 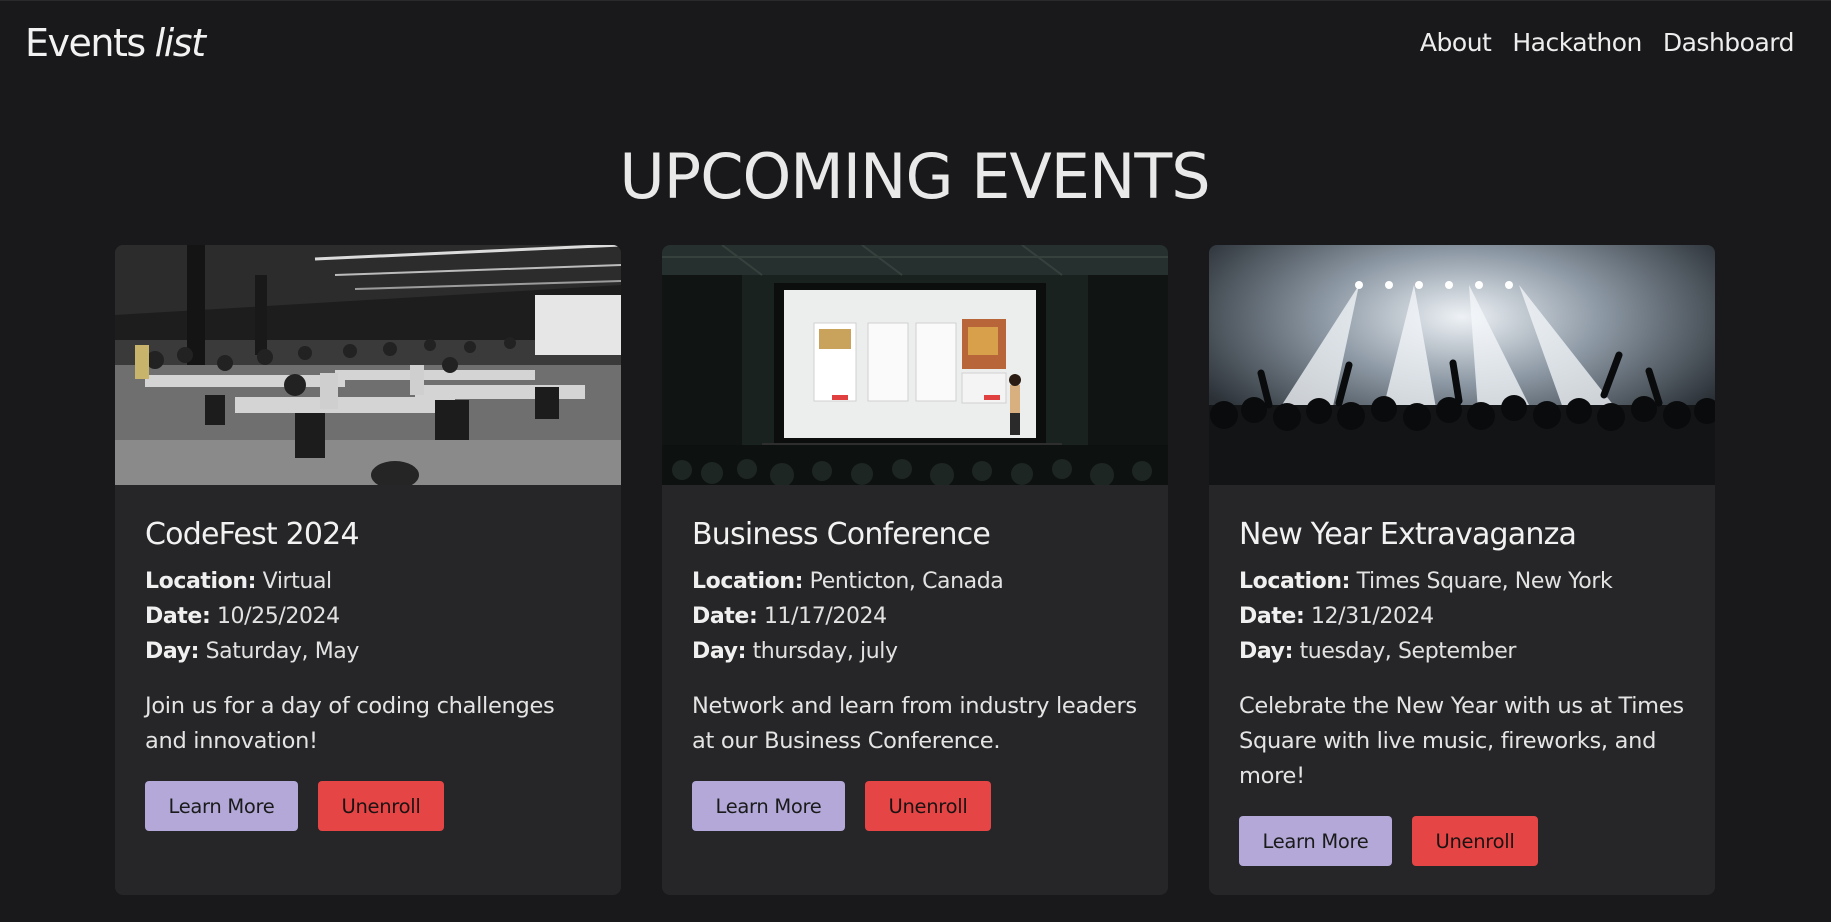 I want to click on nav-link-hackathon: Hackathon, so click(x=1577, y=42).